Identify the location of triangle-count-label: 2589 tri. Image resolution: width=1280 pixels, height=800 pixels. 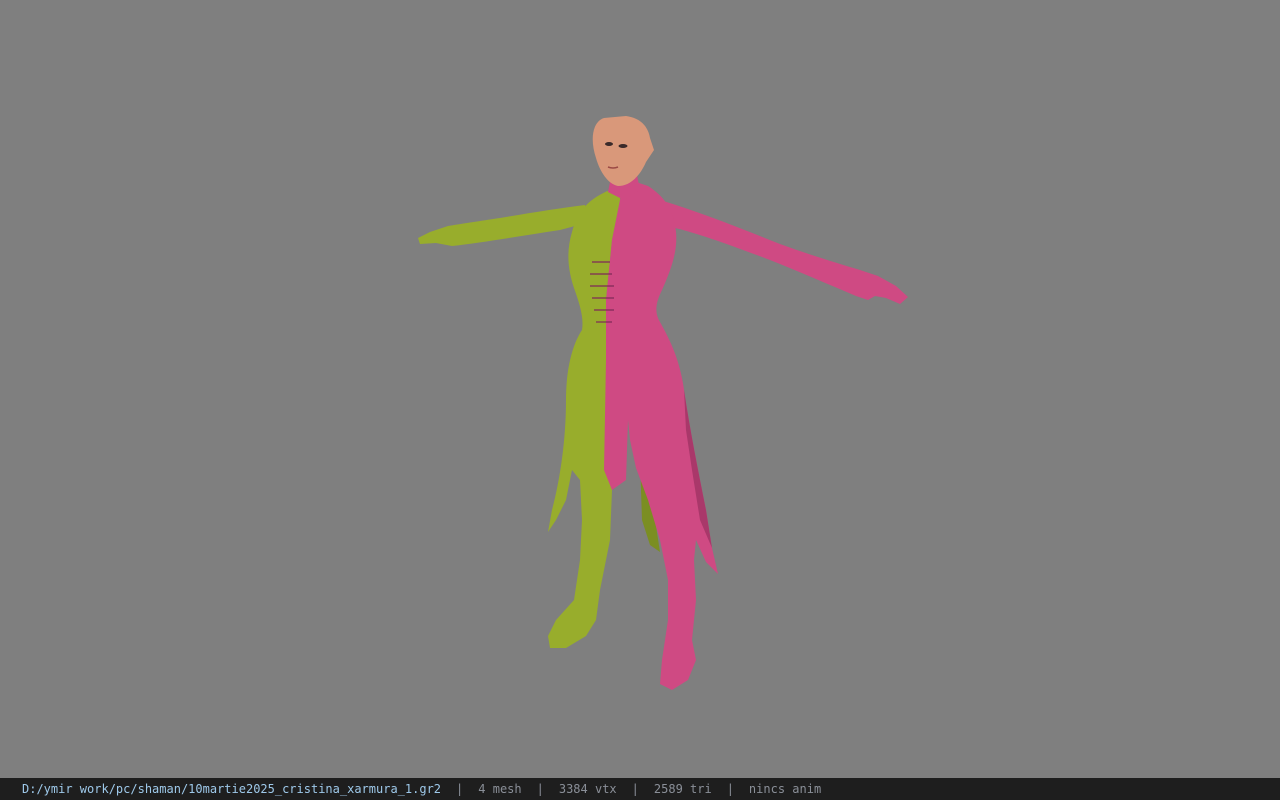
(682, 789).